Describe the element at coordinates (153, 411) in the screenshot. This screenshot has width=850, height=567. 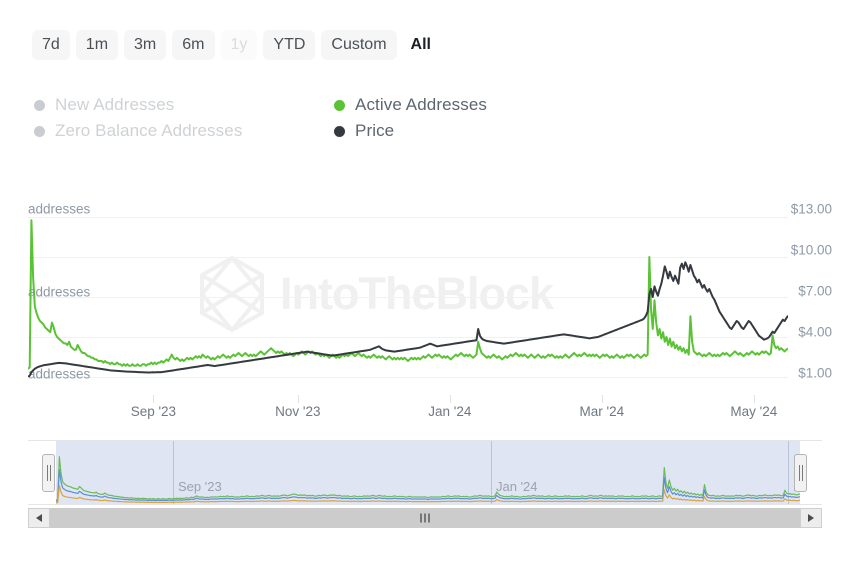
I see `x-axis-label: Sep '23` at that location.